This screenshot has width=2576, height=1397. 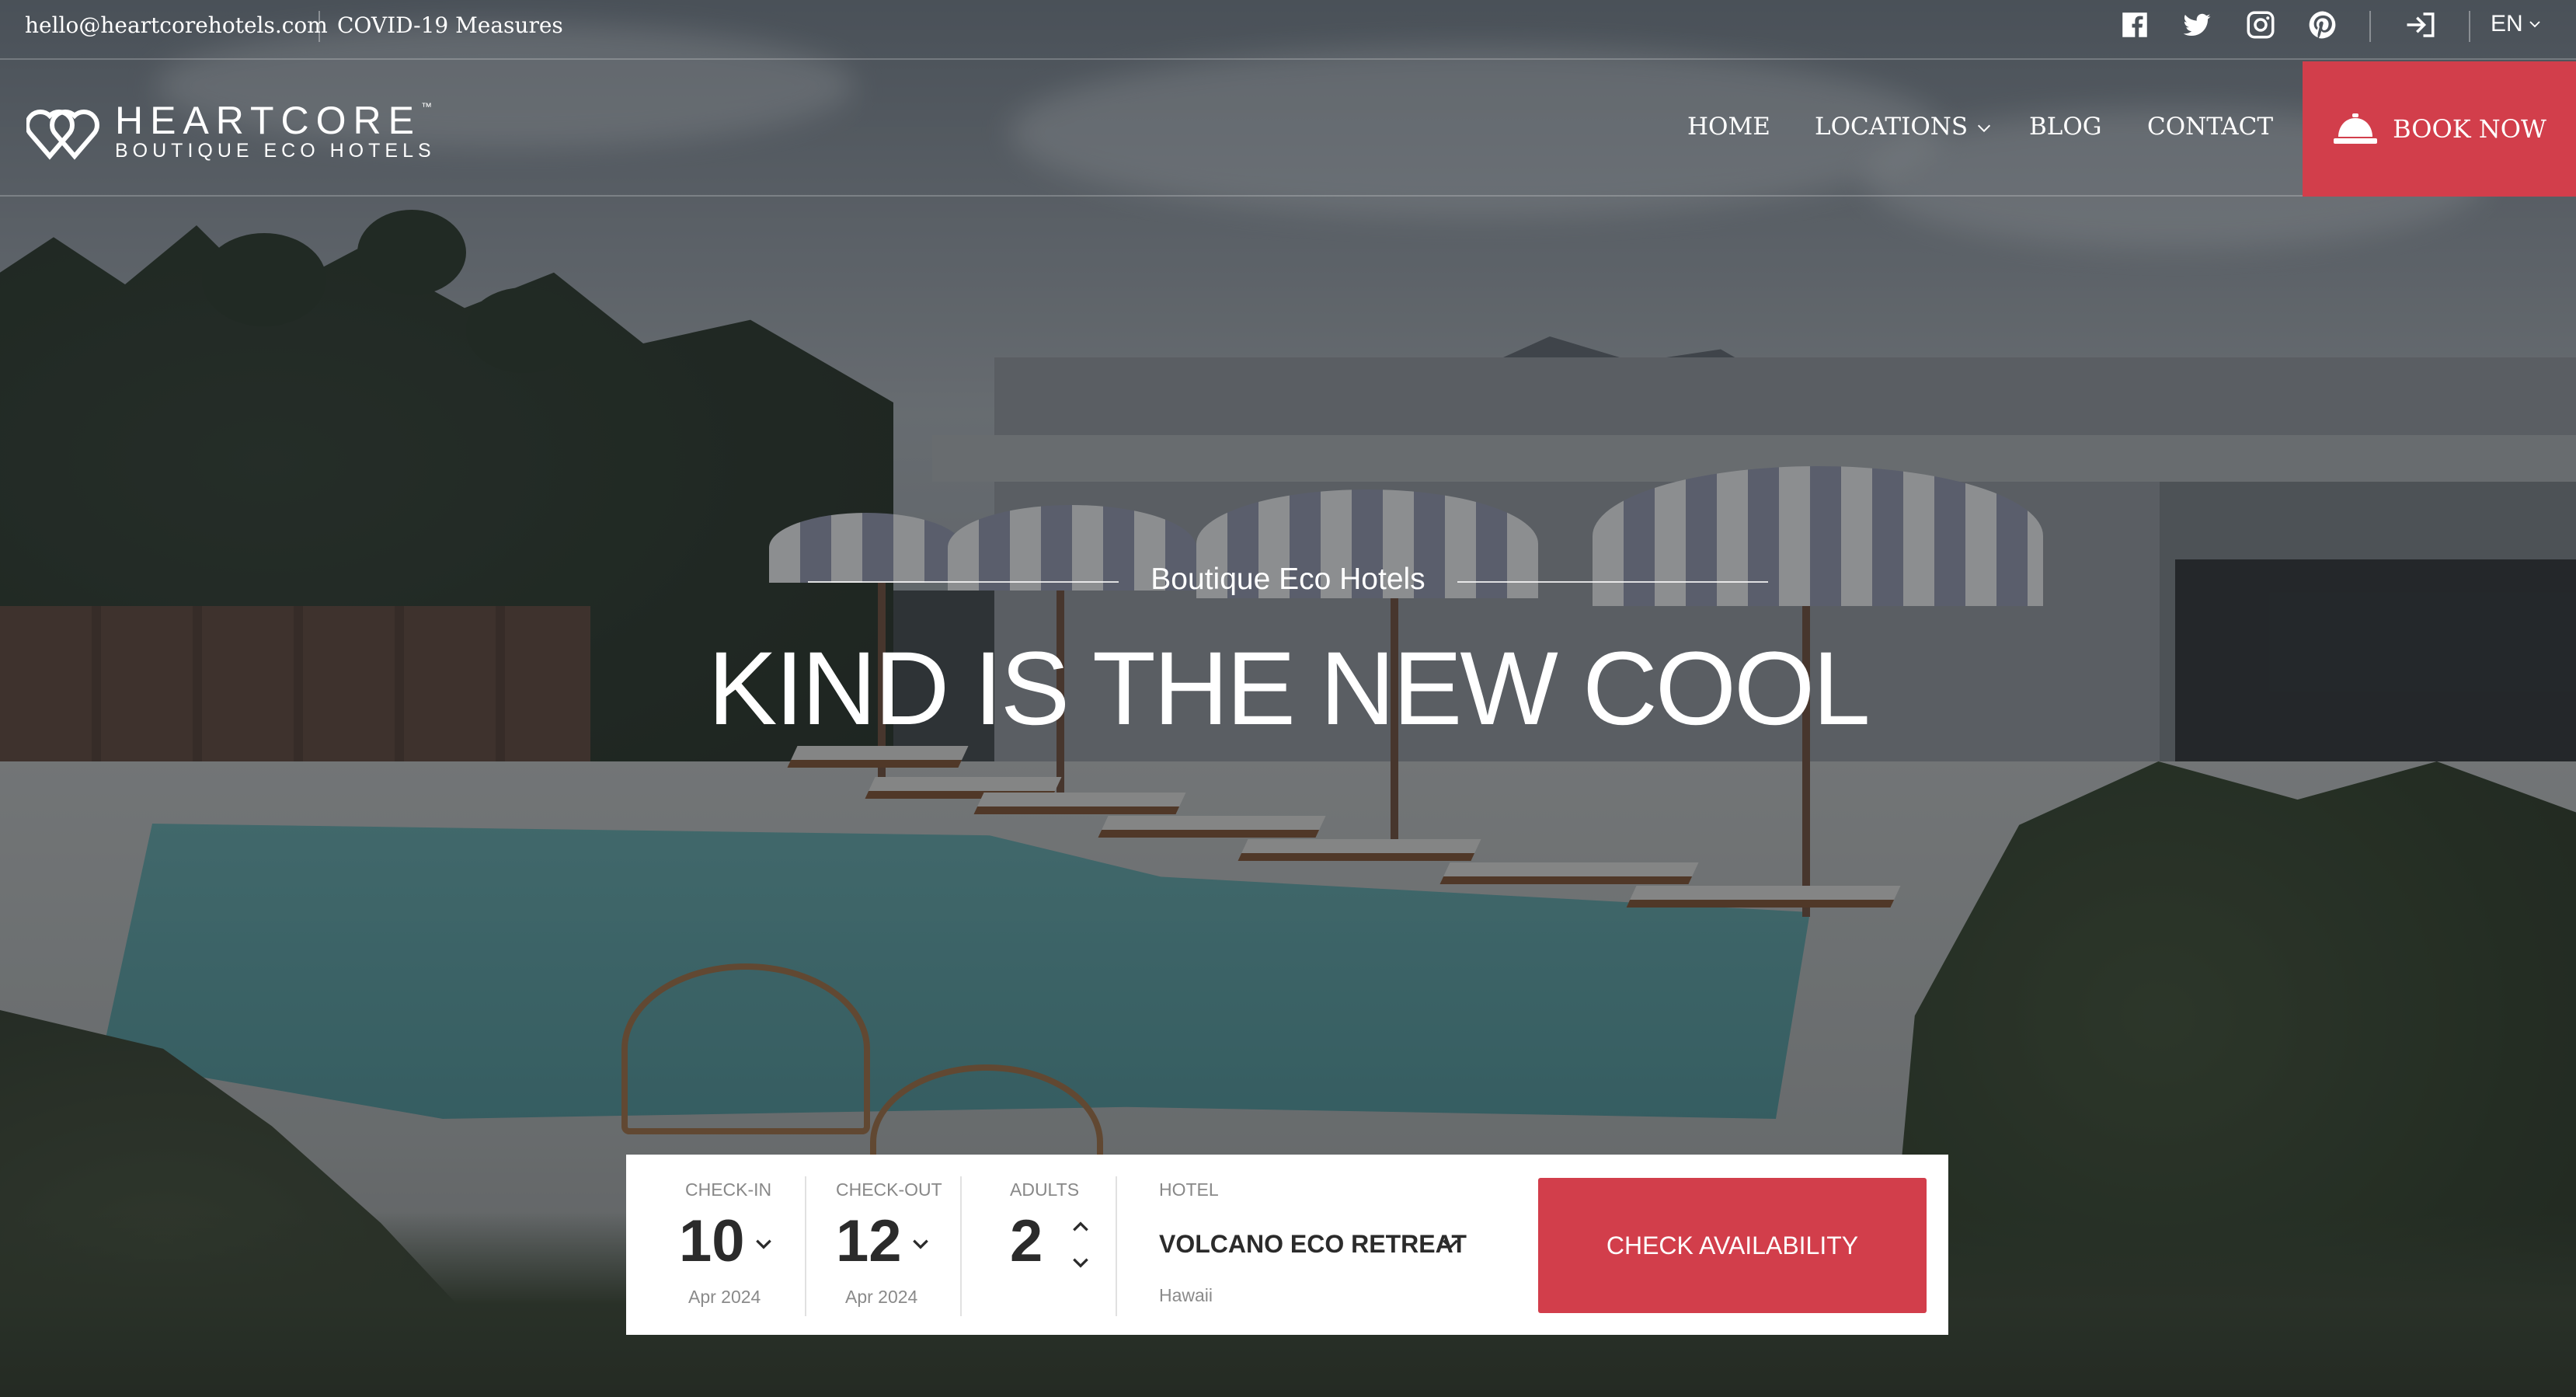 I want to click on instagram-icon, so click(x=2261, y=25).